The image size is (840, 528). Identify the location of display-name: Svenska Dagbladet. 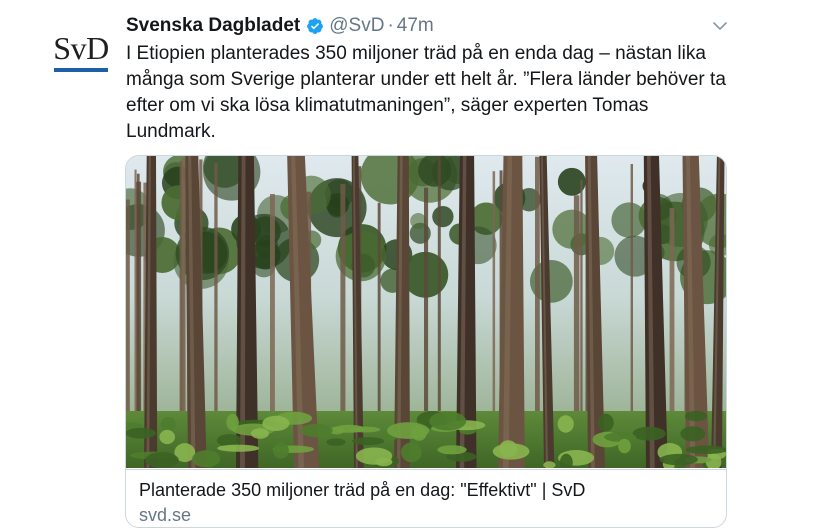
(213, 26).